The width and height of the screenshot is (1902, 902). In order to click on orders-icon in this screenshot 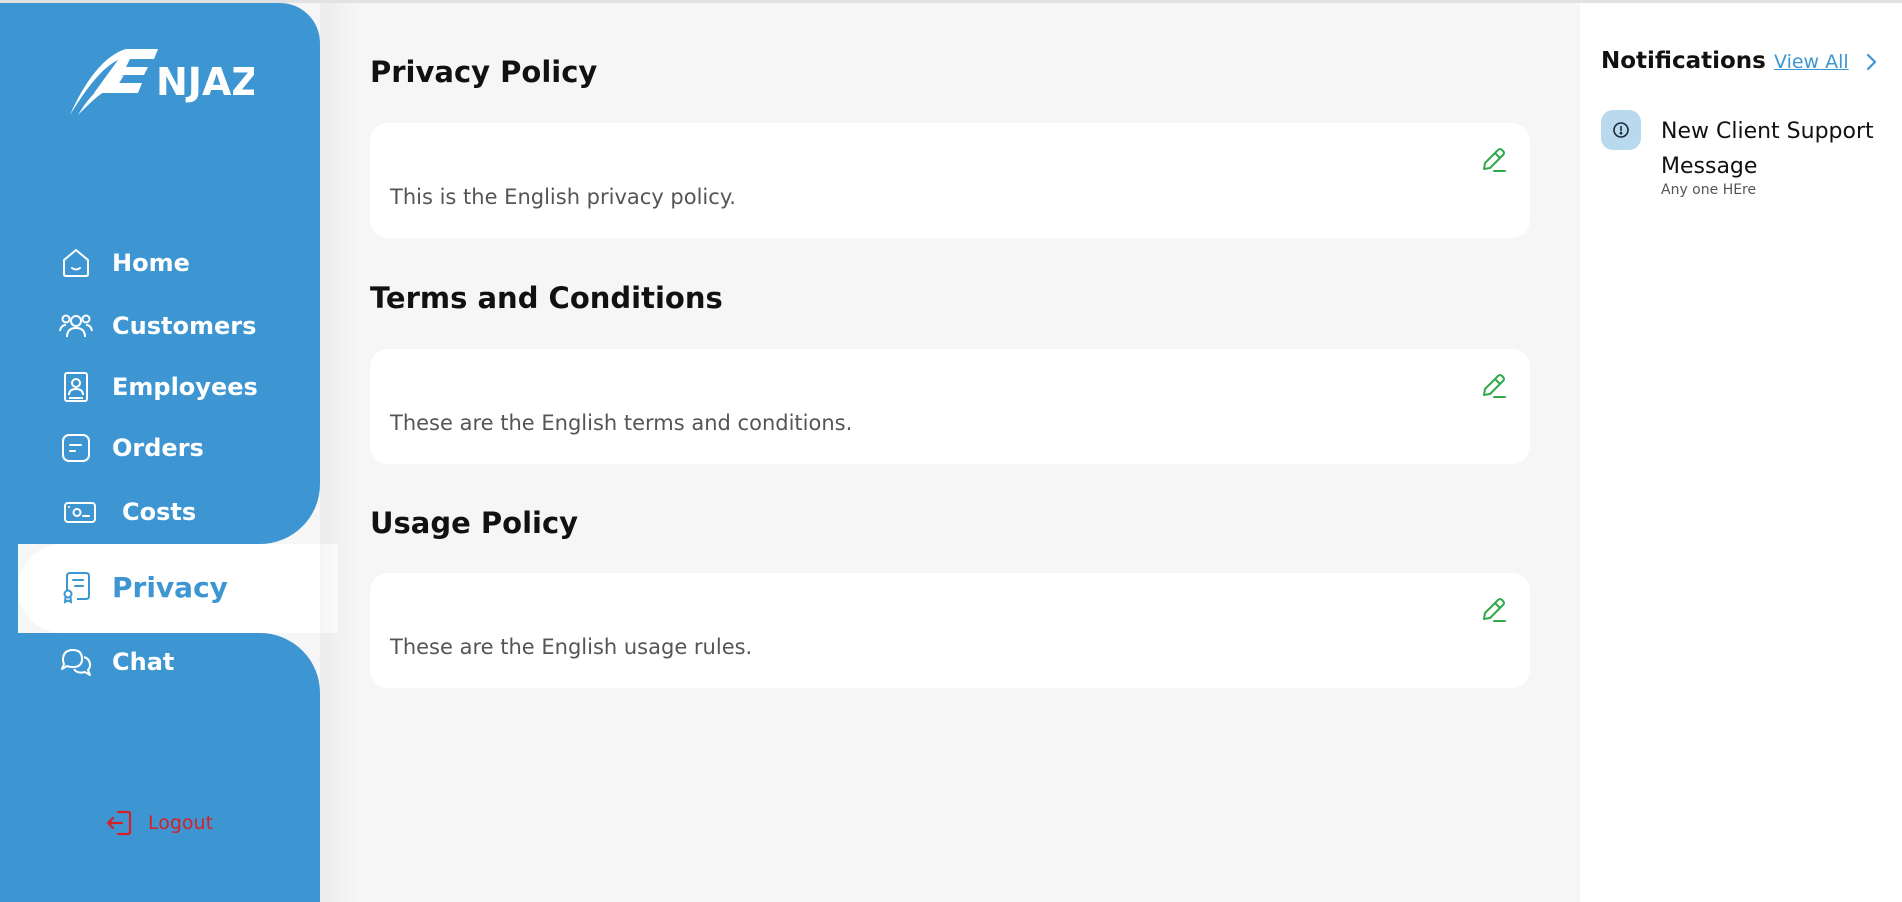, I will do `click(76, 448)`.